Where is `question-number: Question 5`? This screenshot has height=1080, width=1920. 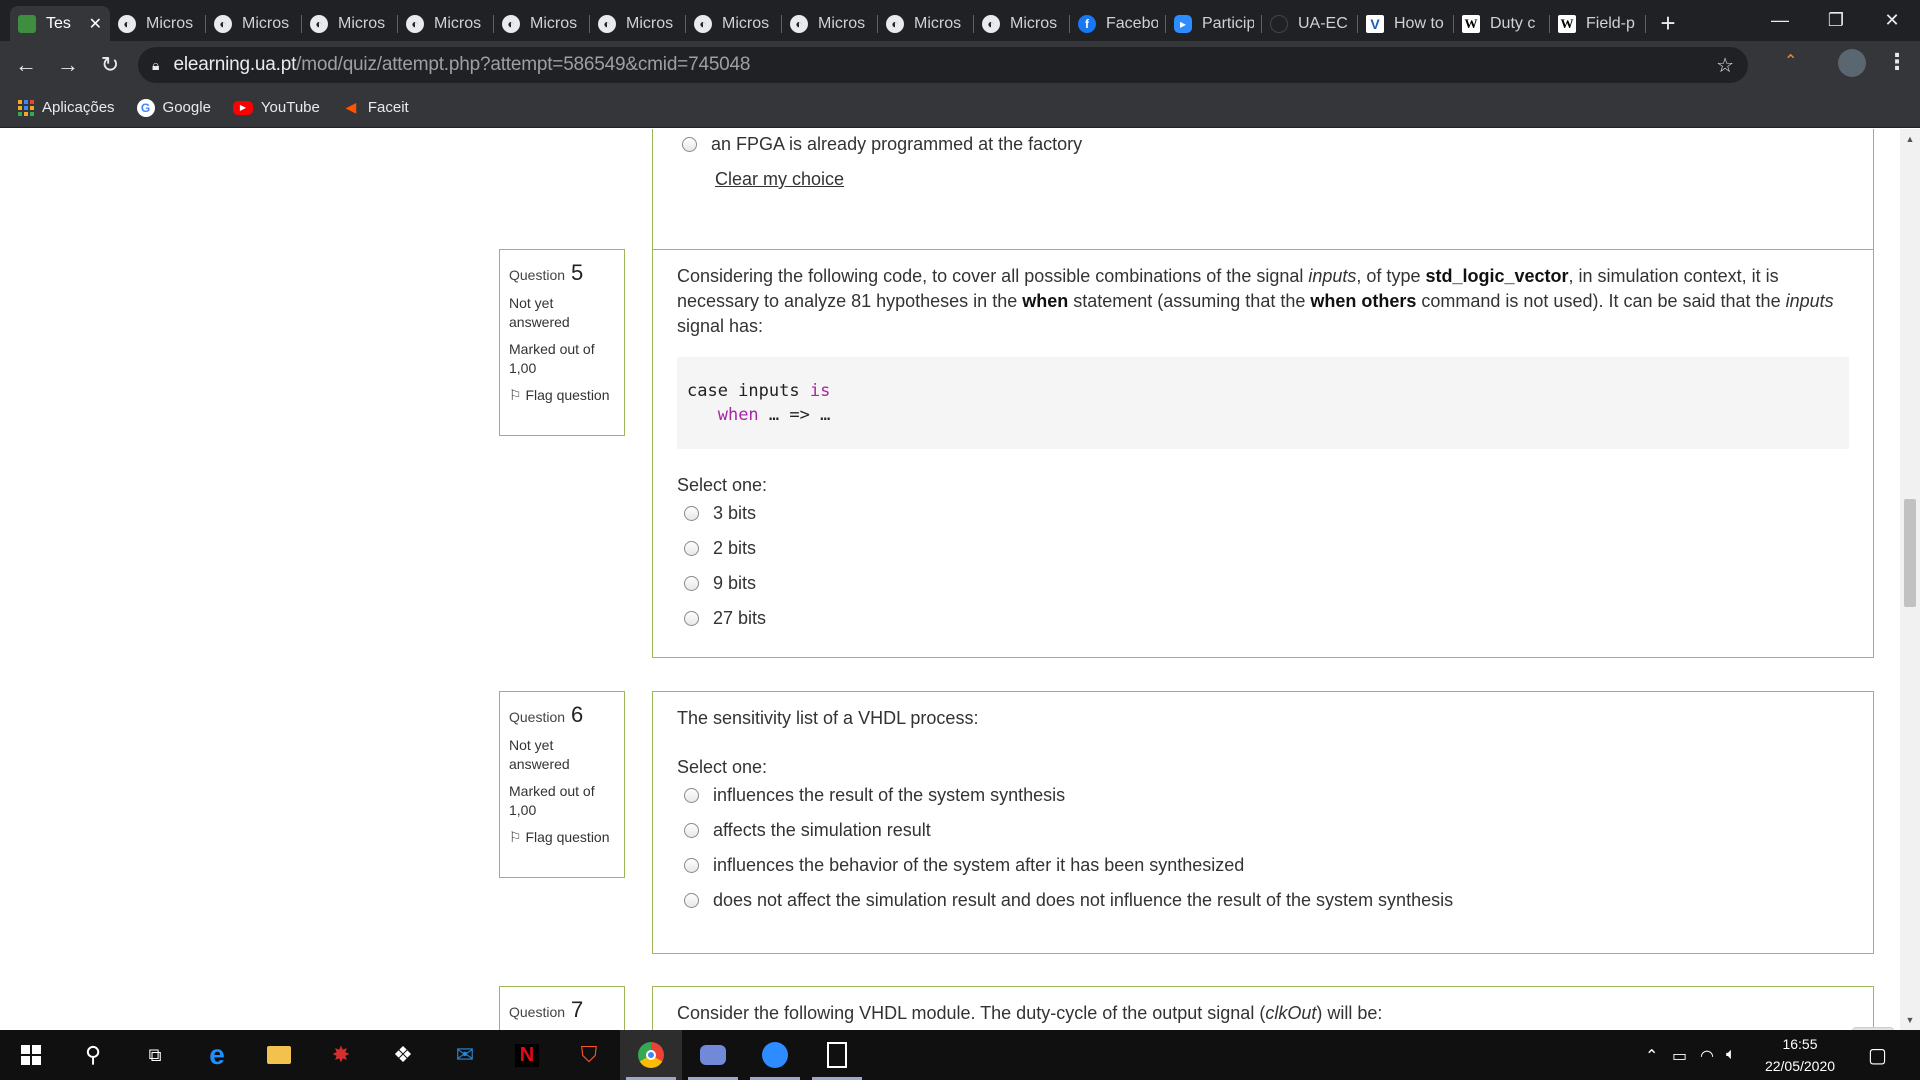 question-number: Question 5 is located at coordinates (546, 272).